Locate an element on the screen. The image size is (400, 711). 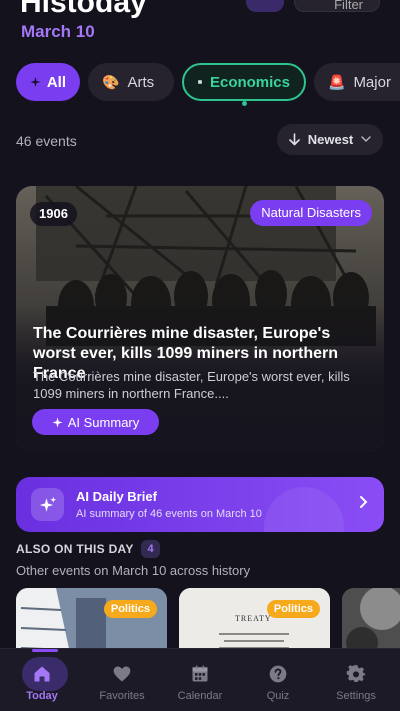
section-subtitle: Other events on March 10 across history is located at coordinates (133, 570).